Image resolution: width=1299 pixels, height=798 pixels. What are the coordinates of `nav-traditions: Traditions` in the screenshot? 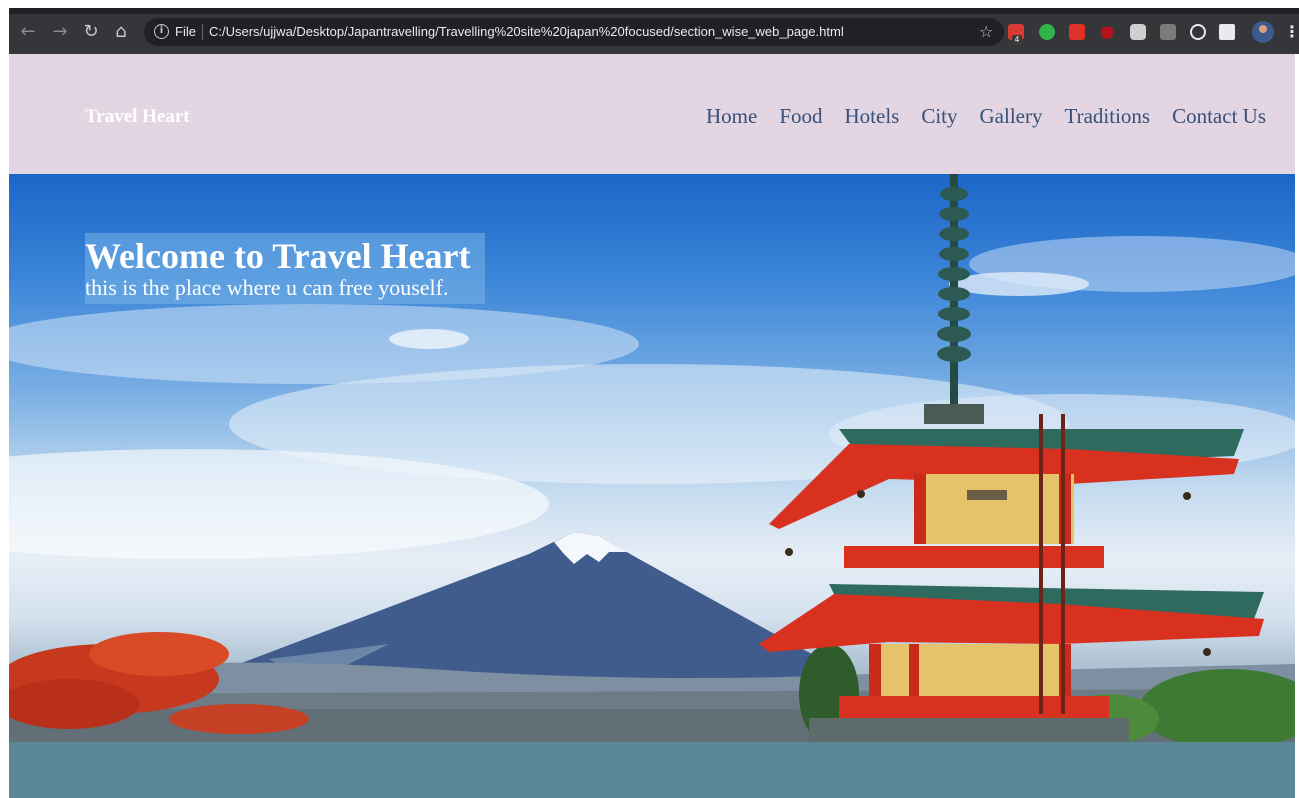 It's located at (1108, 116).